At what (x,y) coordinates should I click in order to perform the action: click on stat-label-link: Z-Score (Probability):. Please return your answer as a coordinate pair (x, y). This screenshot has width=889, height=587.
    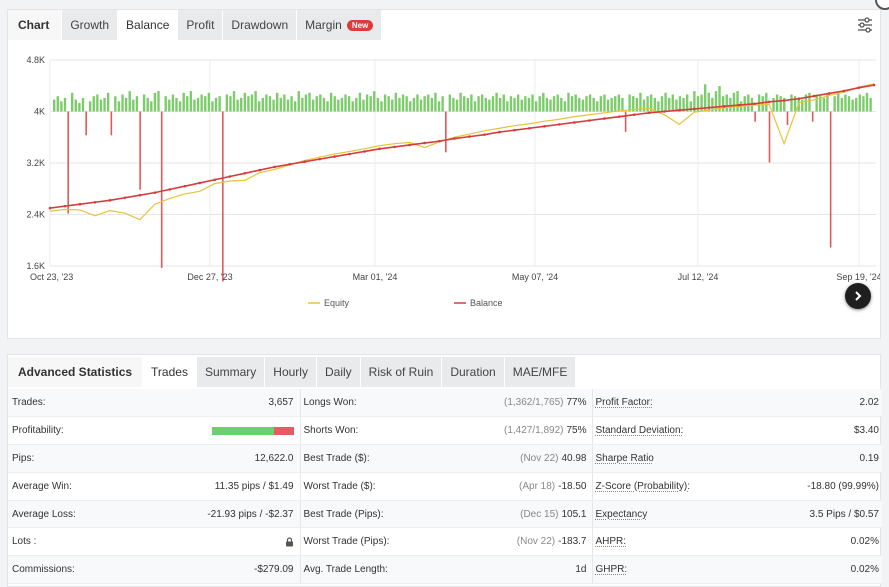
    Looking at the image, I should click on (643, 486).